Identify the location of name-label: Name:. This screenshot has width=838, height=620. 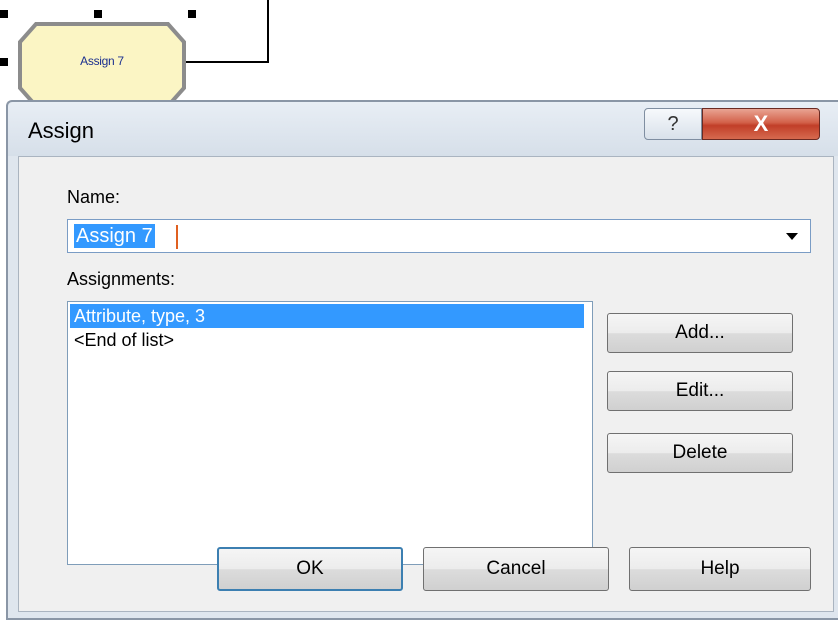
(94, 197).